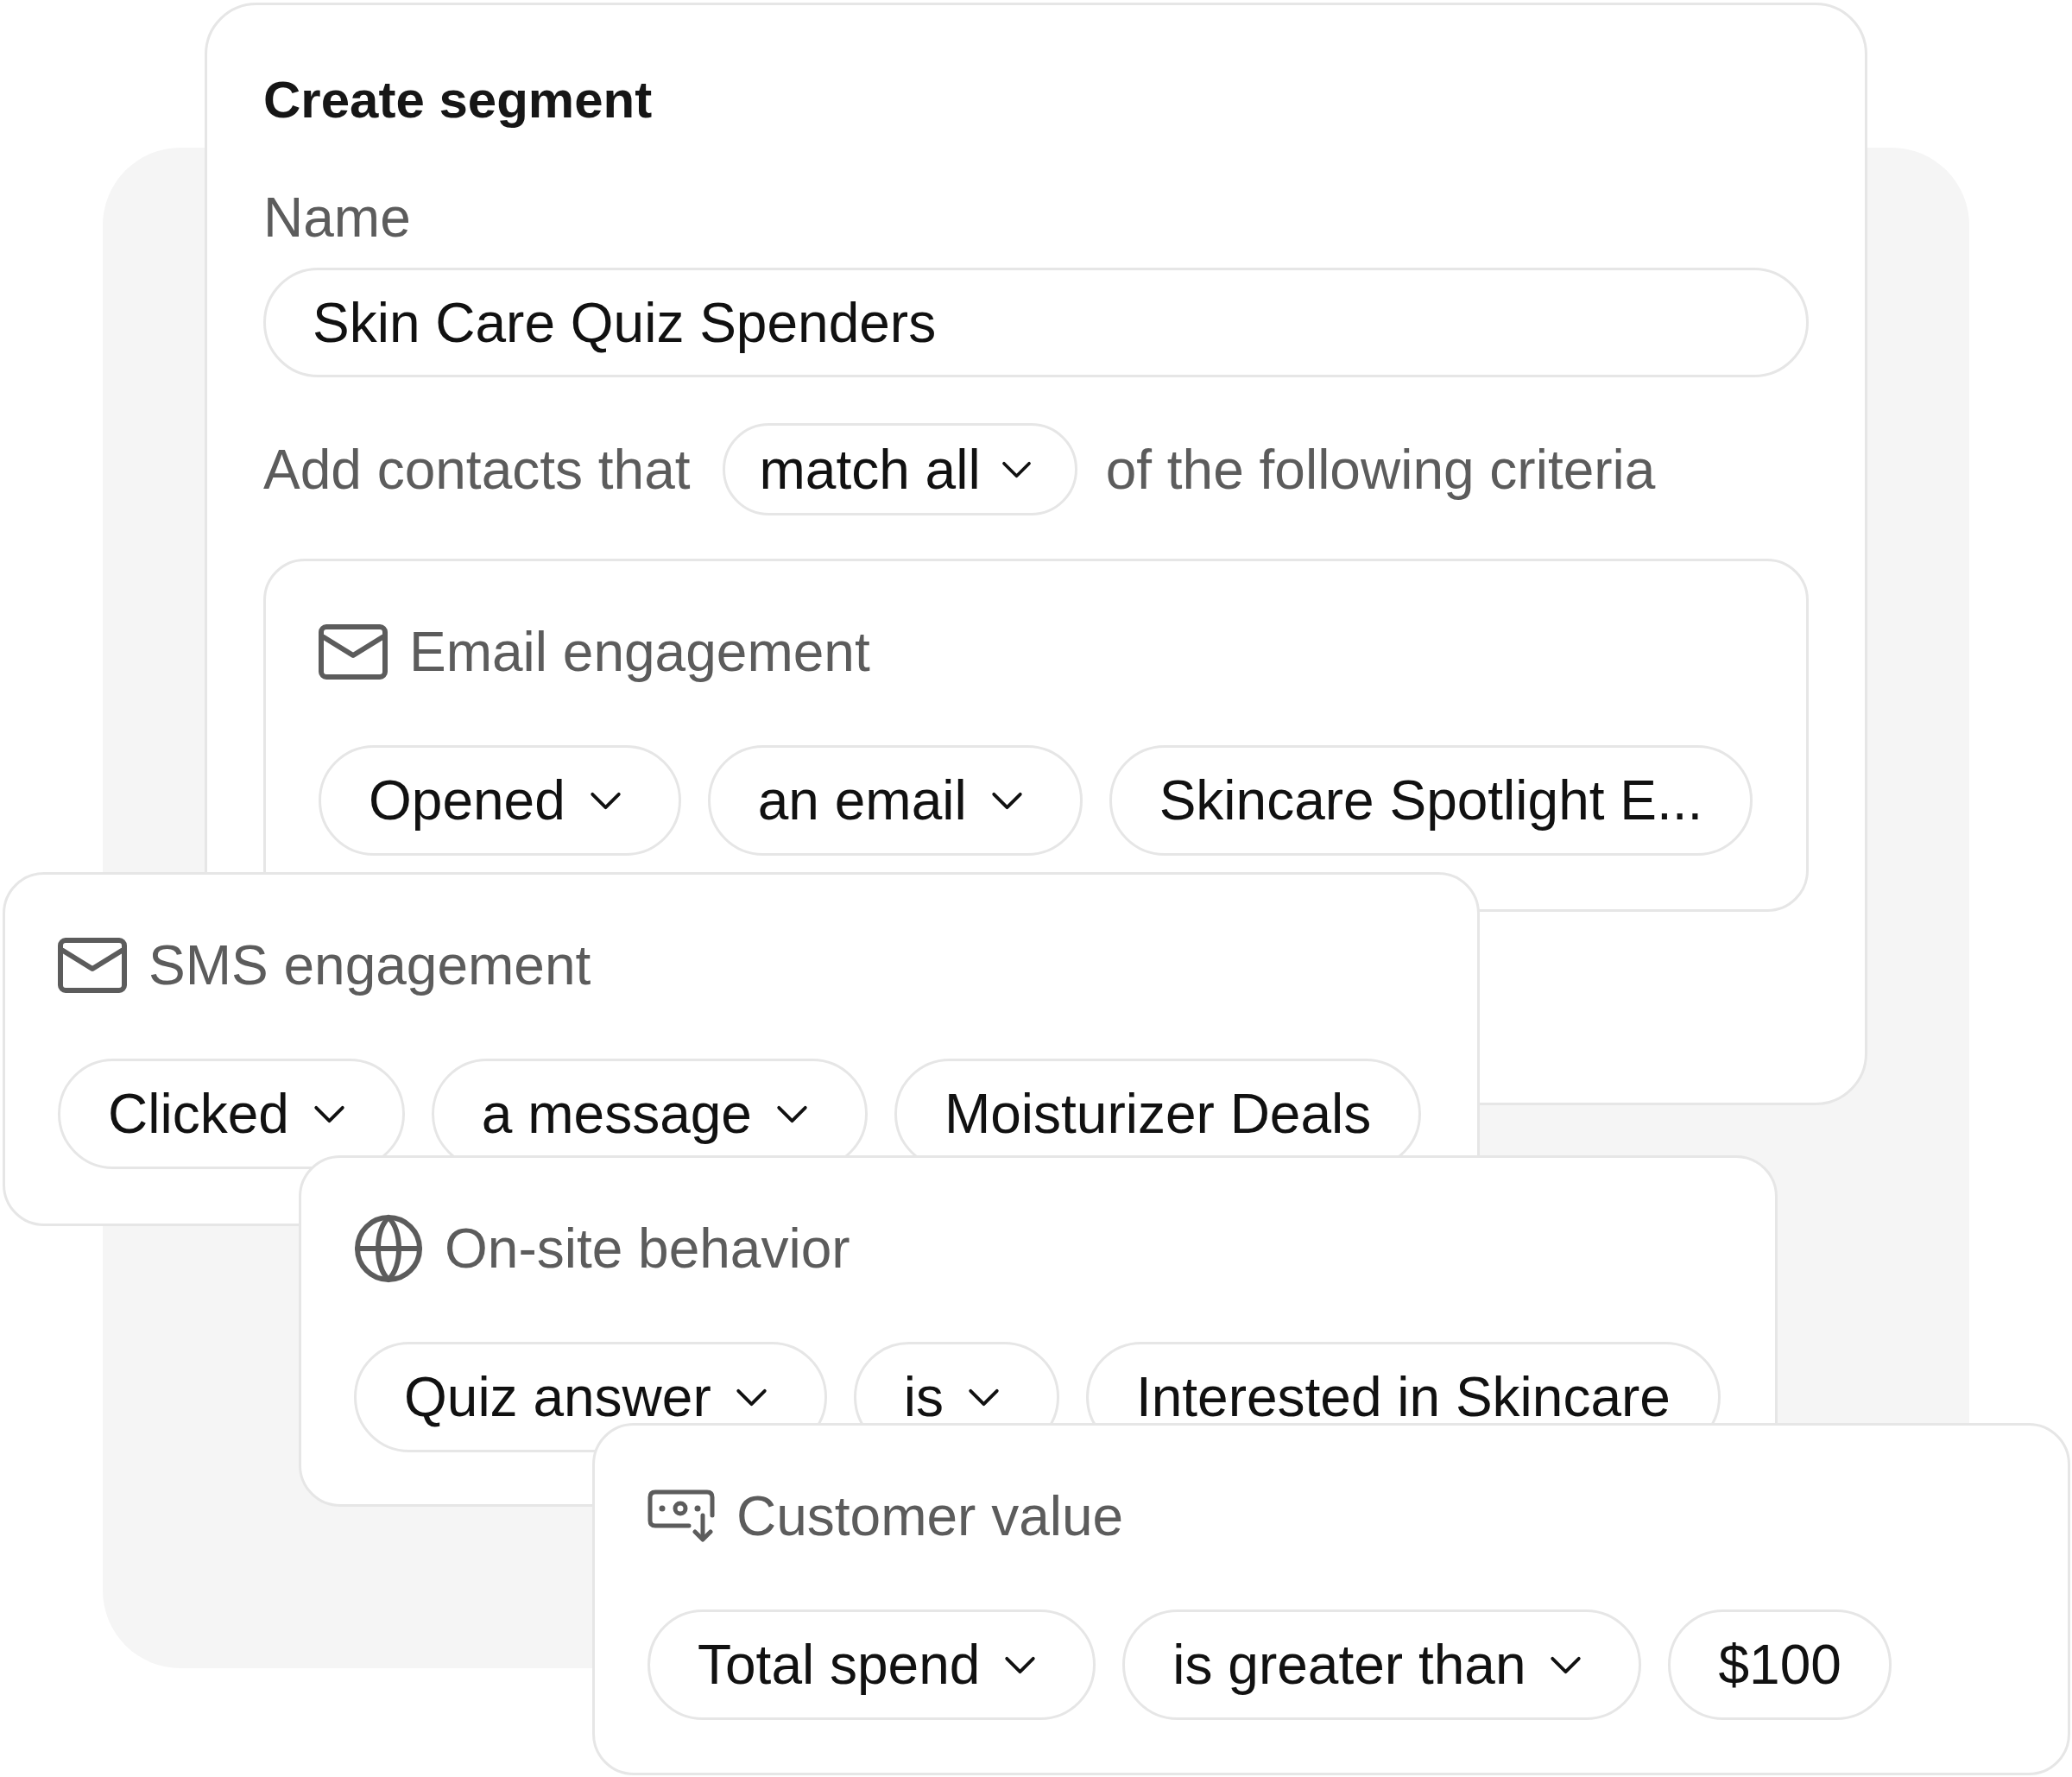  What do you see at coordinates (1382, 1664) in the screenshot?
I see `condition-dropdown: is greater than` at bounding box center [1382, 1664].